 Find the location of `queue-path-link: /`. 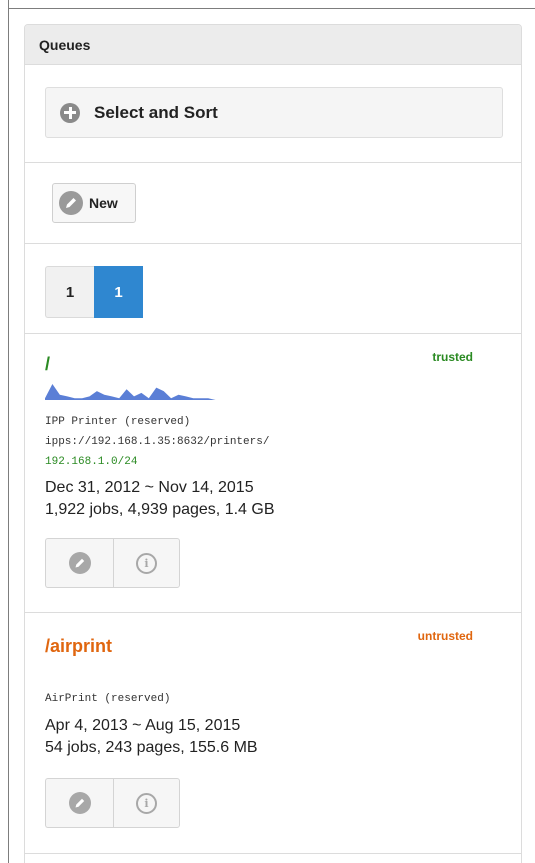

queue-path-link: / is located at coordinates (47, 364).